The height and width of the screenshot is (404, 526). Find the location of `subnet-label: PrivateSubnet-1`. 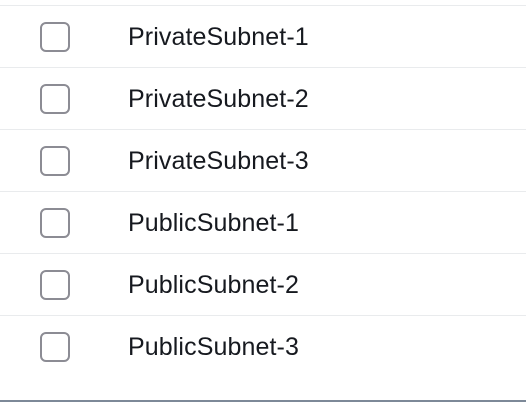

subnet-label: PrivateSubnet-1 is located at coordinates (218, 36).